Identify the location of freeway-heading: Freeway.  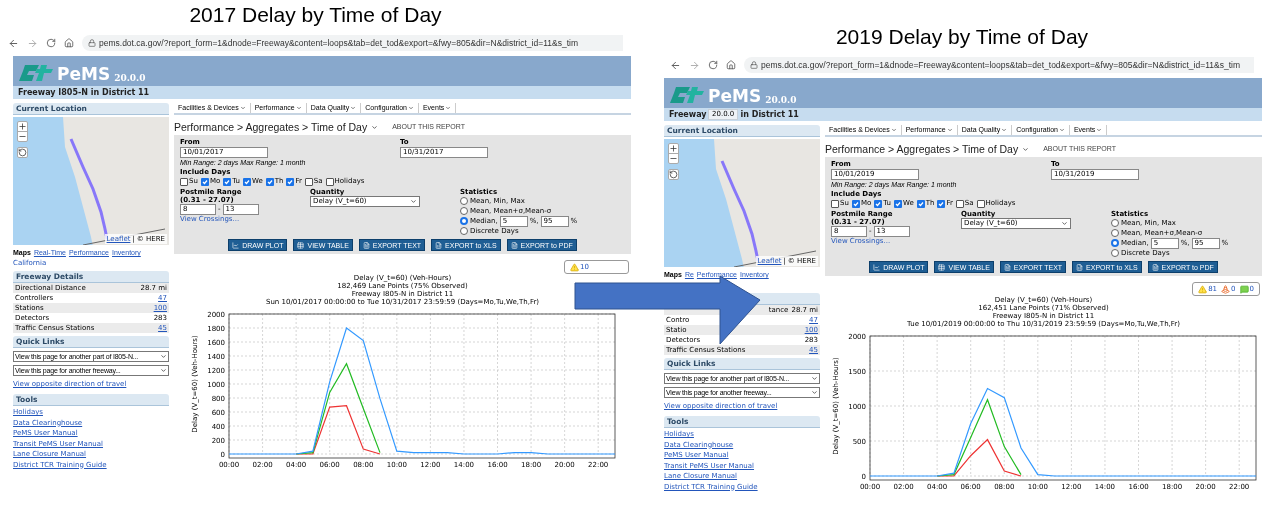
(688, 114).